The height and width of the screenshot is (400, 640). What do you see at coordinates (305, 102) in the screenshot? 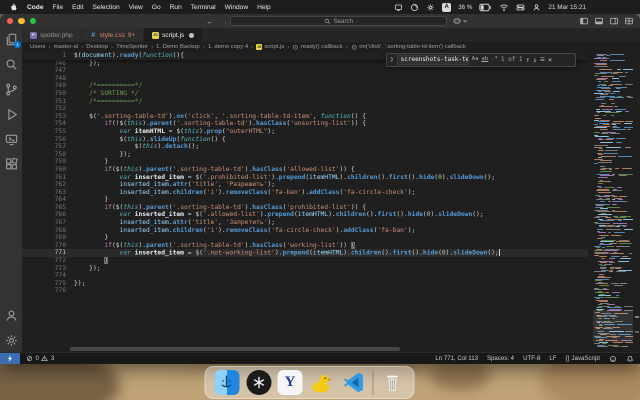
I see `code-line: 751 /*==========*/` at bounding box center [305, 102].